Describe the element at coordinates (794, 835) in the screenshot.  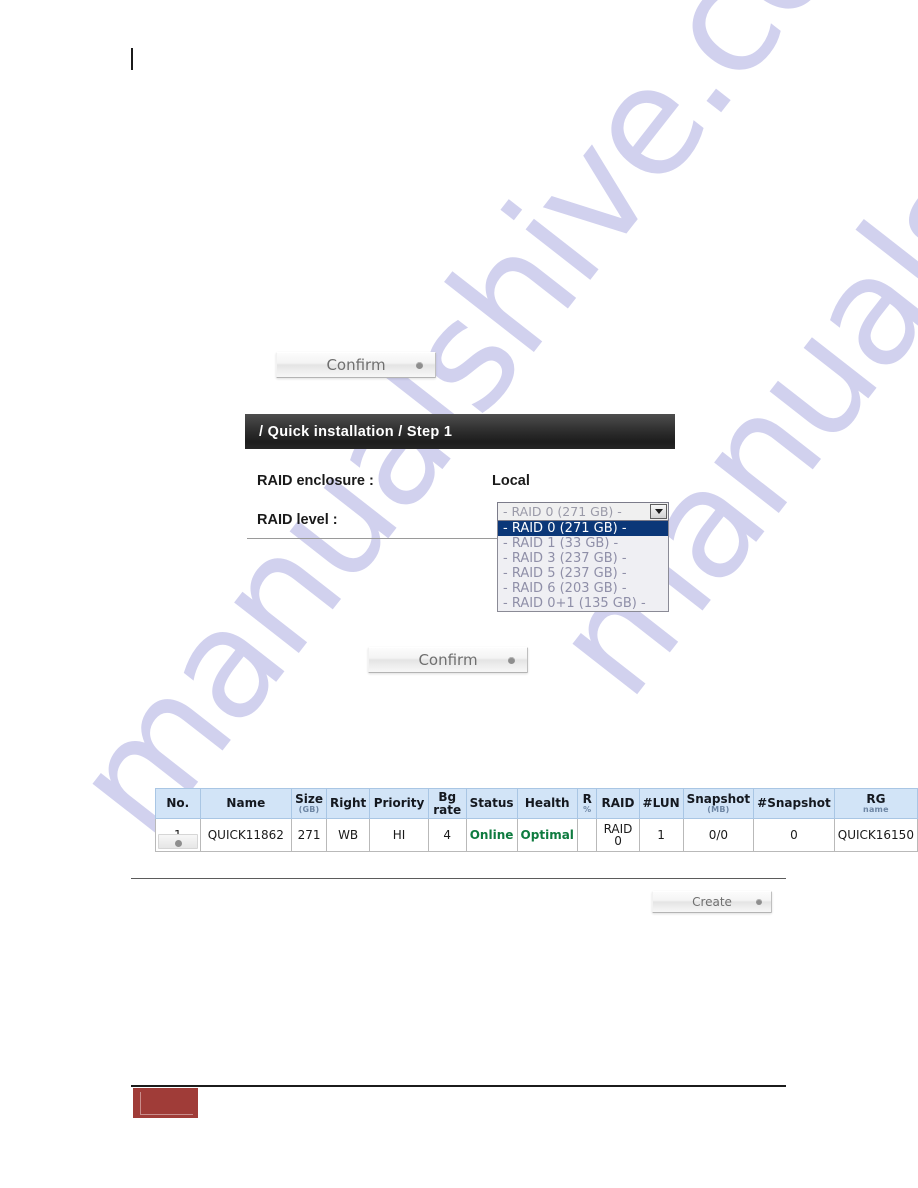
I see `cell-num-snapshot: 0` at that location.